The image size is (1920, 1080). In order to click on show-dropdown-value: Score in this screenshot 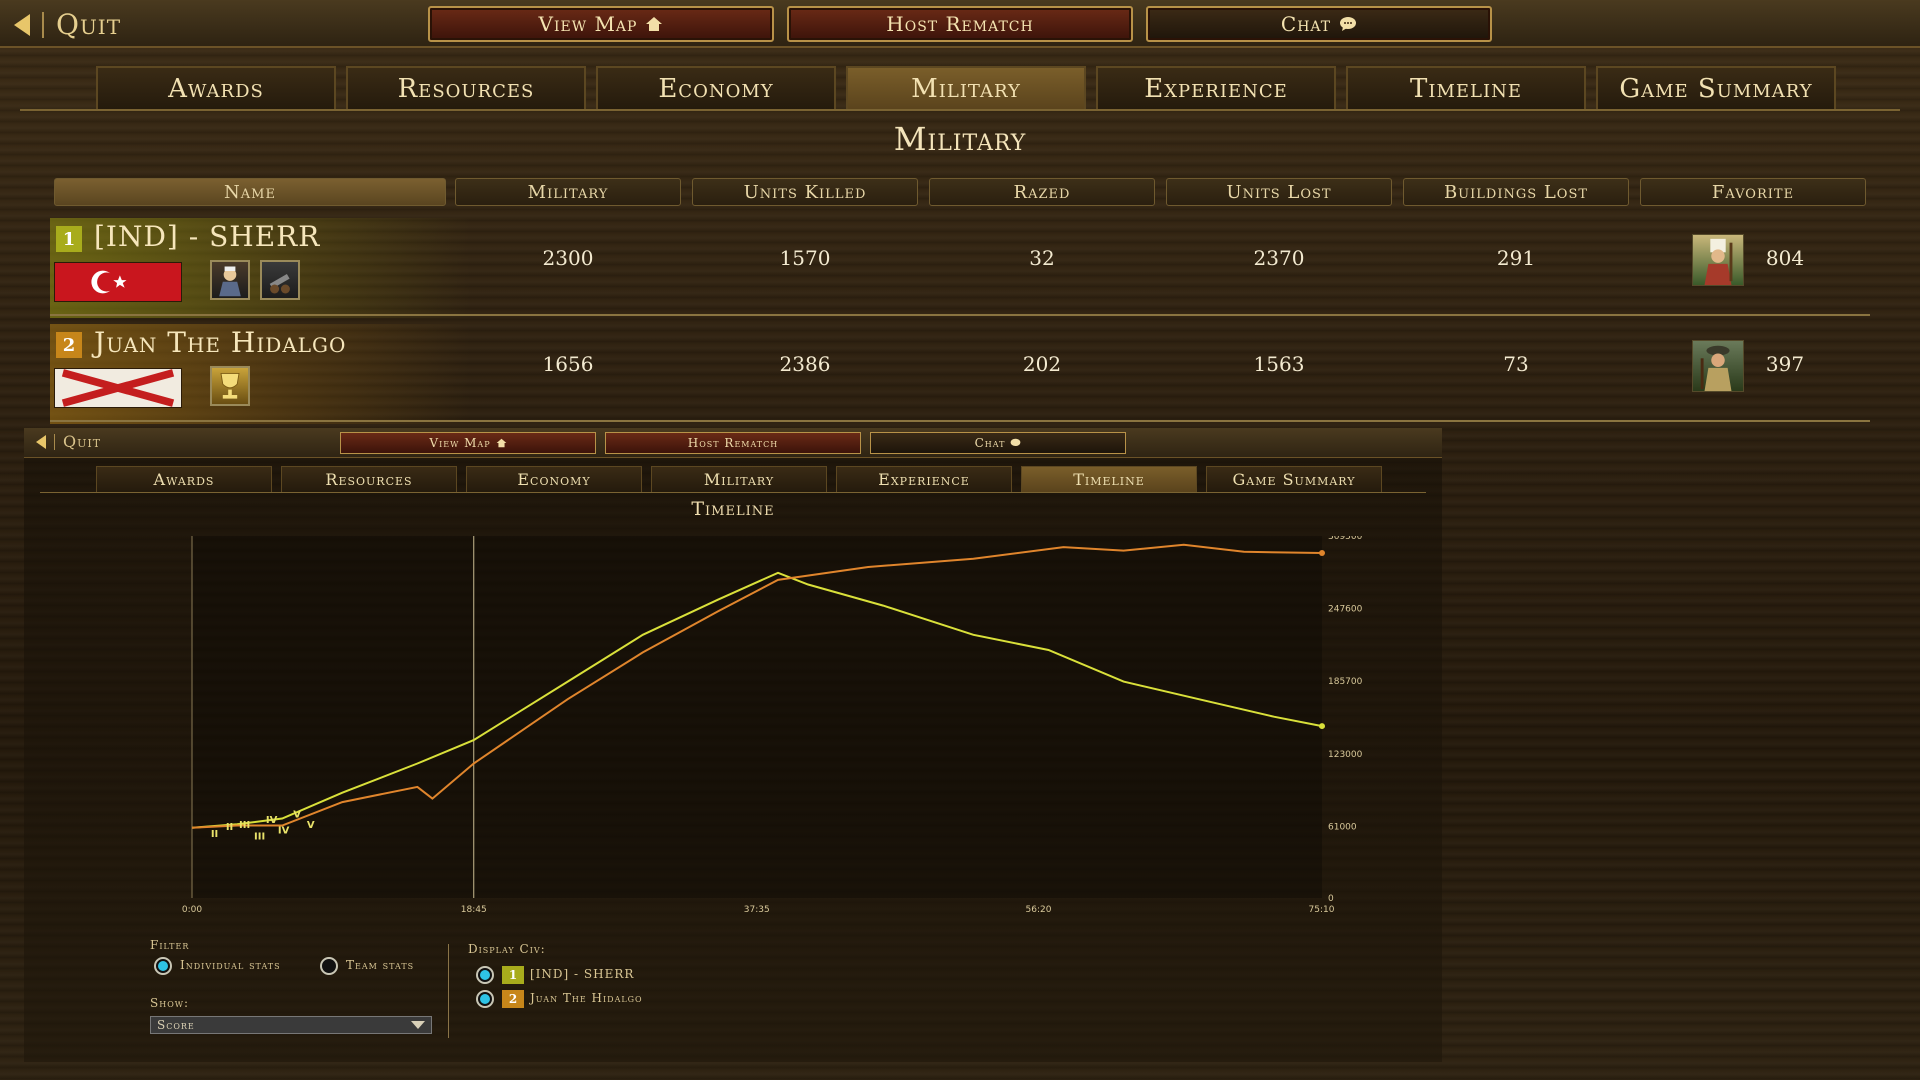, I will do `click(176, 1025)`.